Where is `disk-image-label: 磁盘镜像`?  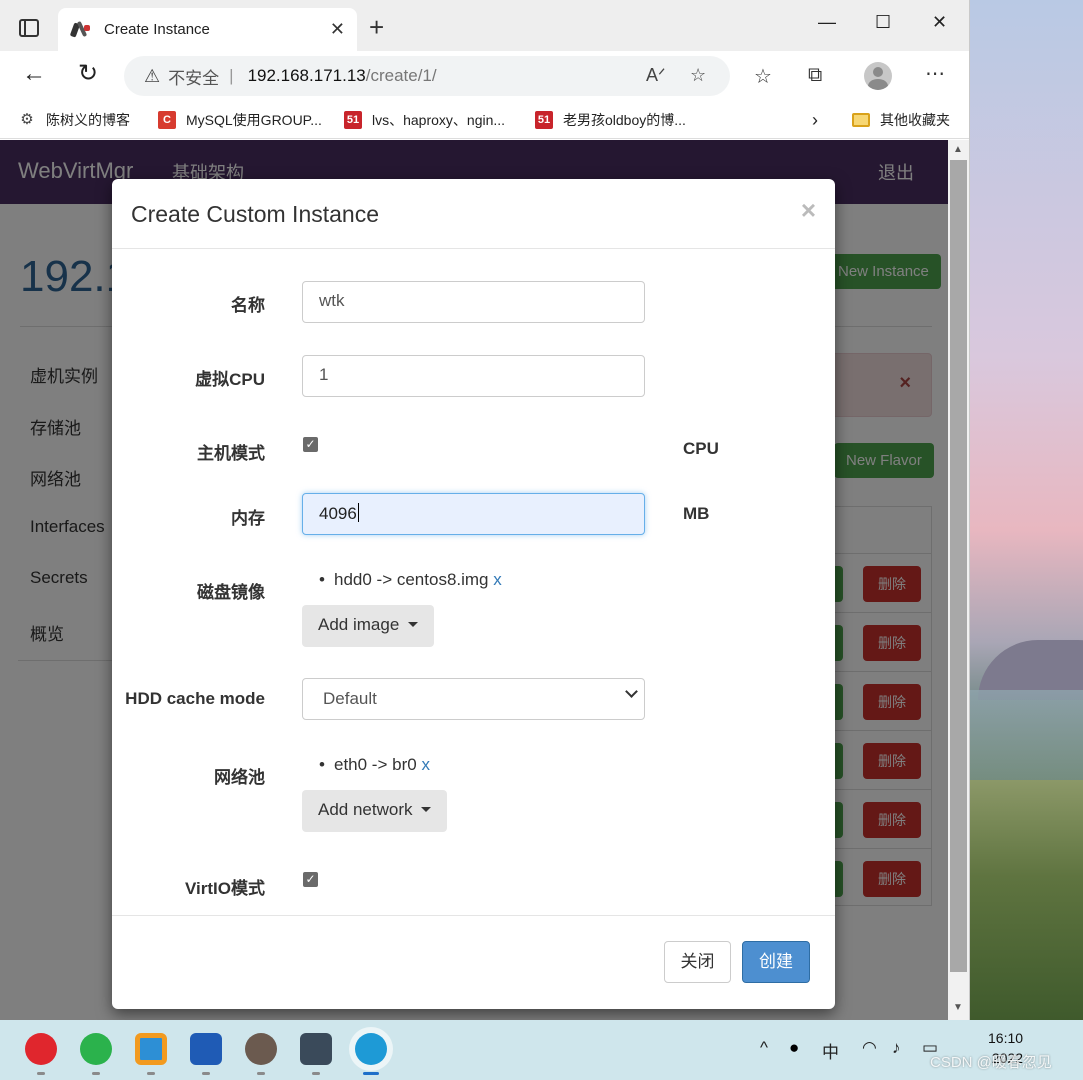
disk-image-label: 磁盘镜像 is located at coordinates (231, 592).